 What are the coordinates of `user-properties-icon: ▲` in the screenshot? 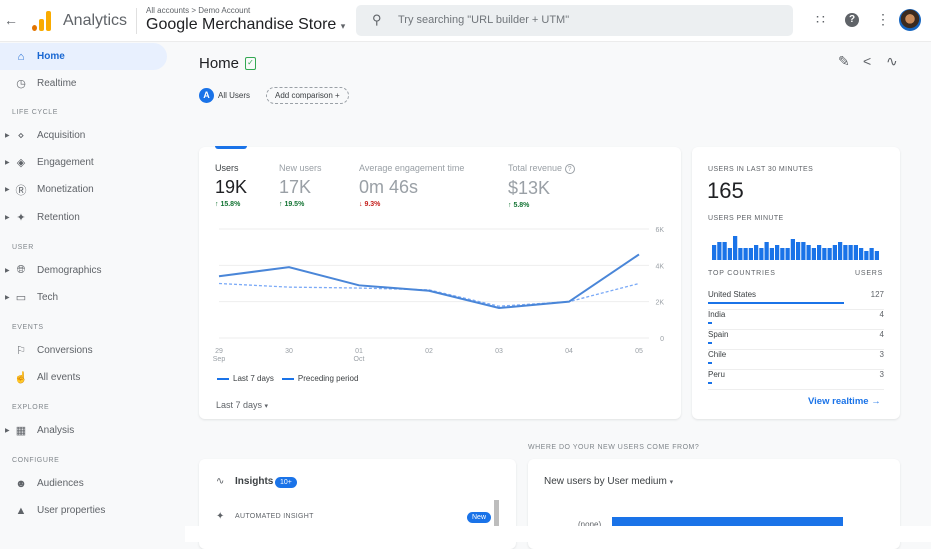 It's located at (21, 510).